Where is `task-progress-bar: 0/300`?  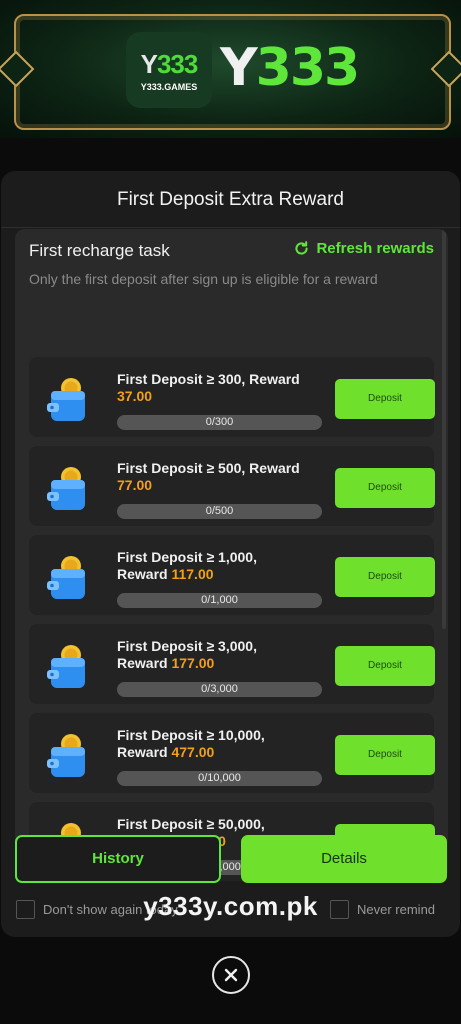 task-progress-bar: 0/300 is located at coordinates (219, 422).